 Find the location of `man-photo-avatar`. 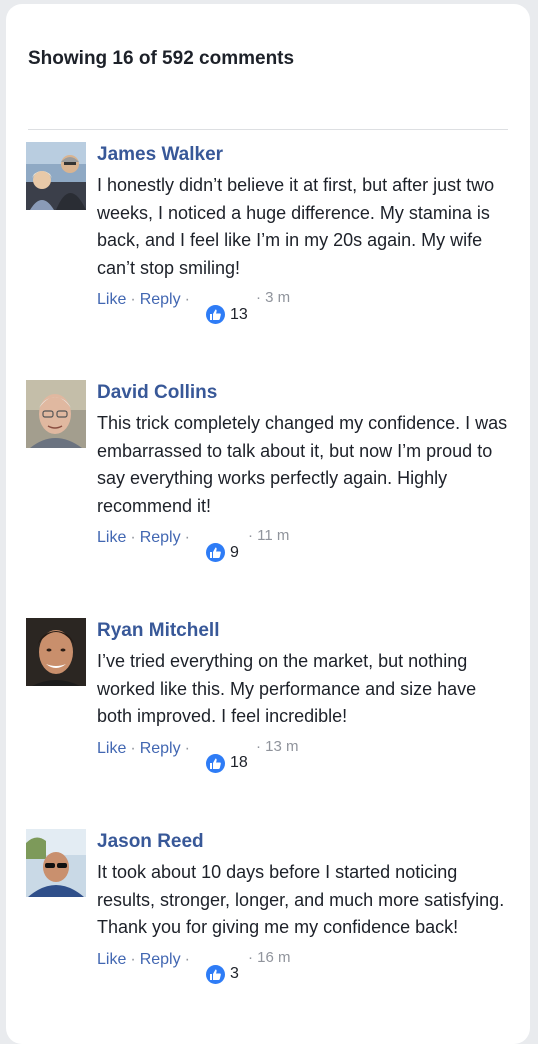

man-photo-avatar is located at coordinates (56, 652).